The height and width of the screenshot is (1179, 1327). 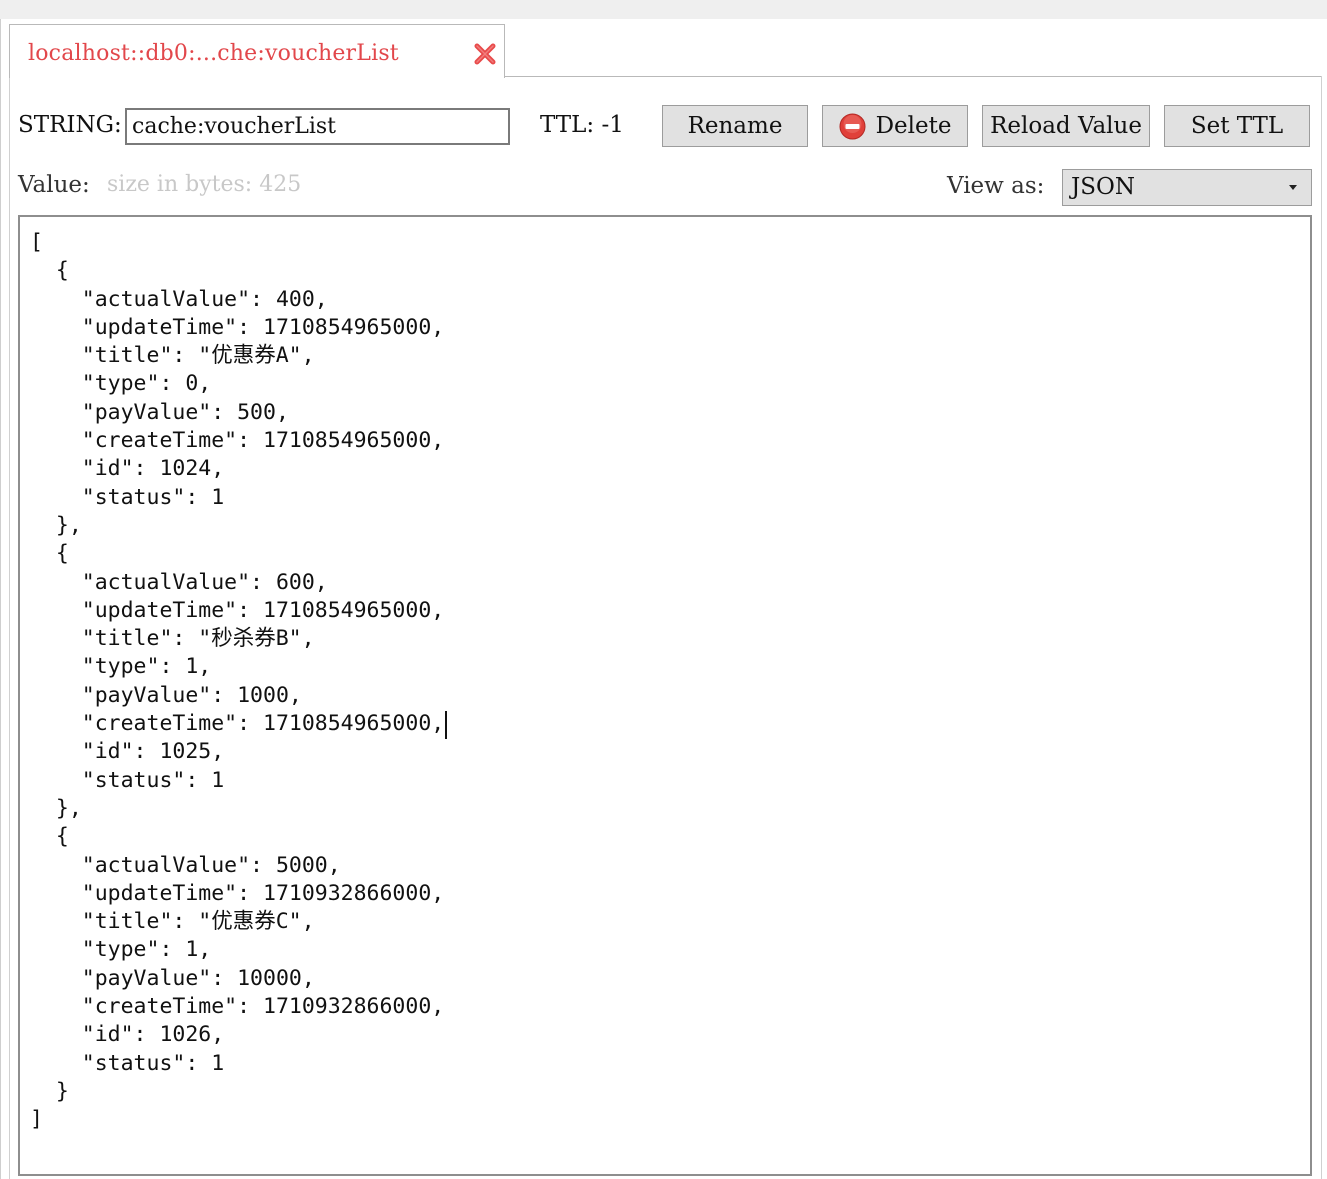 What do you see at coordinates (446, 725) in the screenshot?
I see `text-caret` at bounding box center [446, 725].